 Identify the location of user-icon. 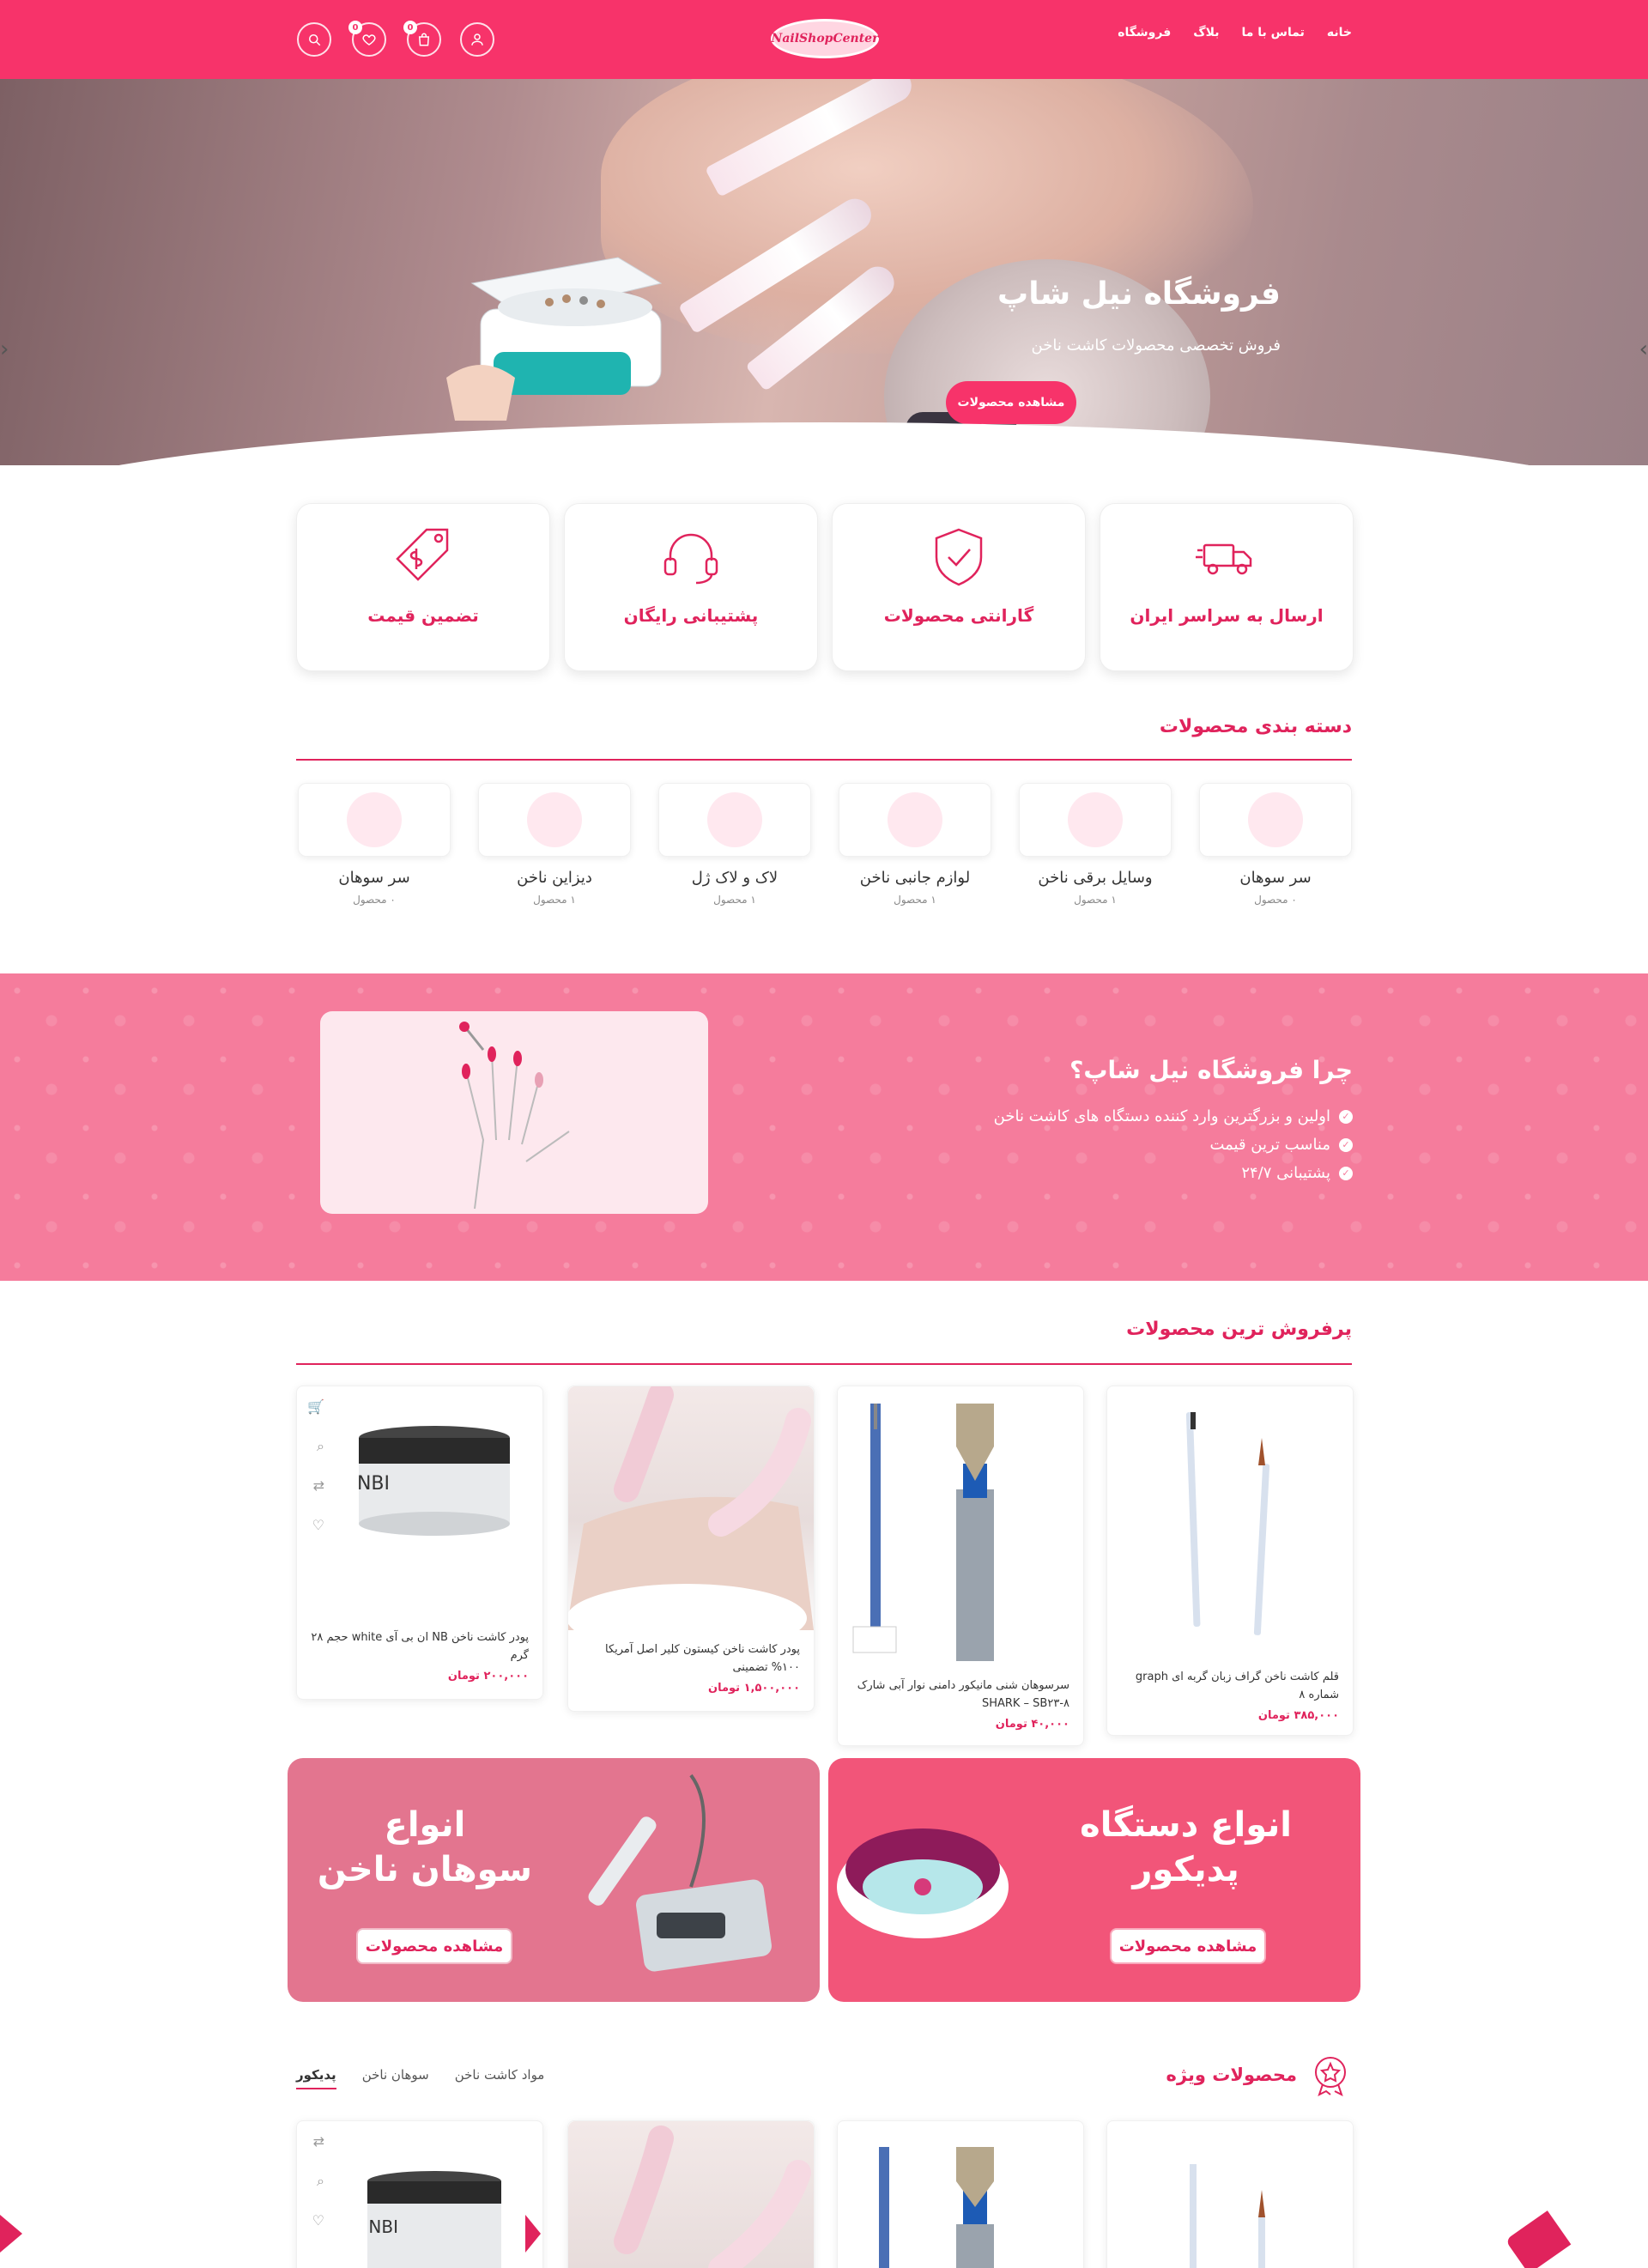
(477, 39).